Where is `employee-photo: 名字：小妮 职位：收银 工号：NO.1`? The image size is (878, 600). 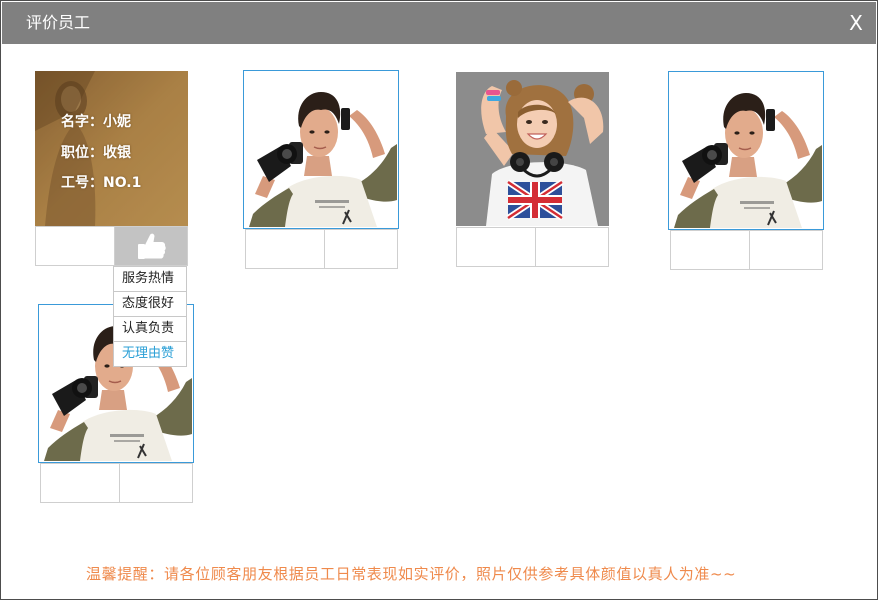
employee-photo: 名字：小妮 职位：收银 工号：NO.1 is located at coordinates (111, 148).